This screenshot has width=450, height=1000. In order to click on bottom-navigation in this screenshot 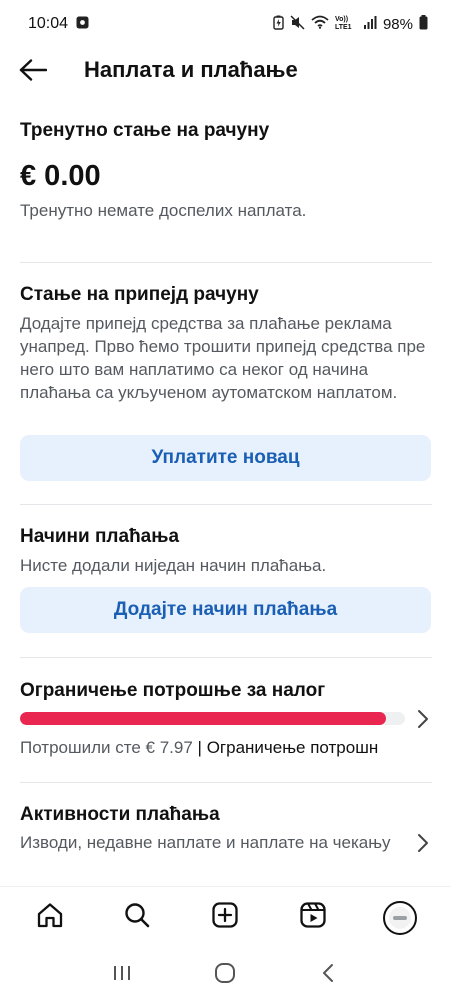, I will do `click(225, 917)`.